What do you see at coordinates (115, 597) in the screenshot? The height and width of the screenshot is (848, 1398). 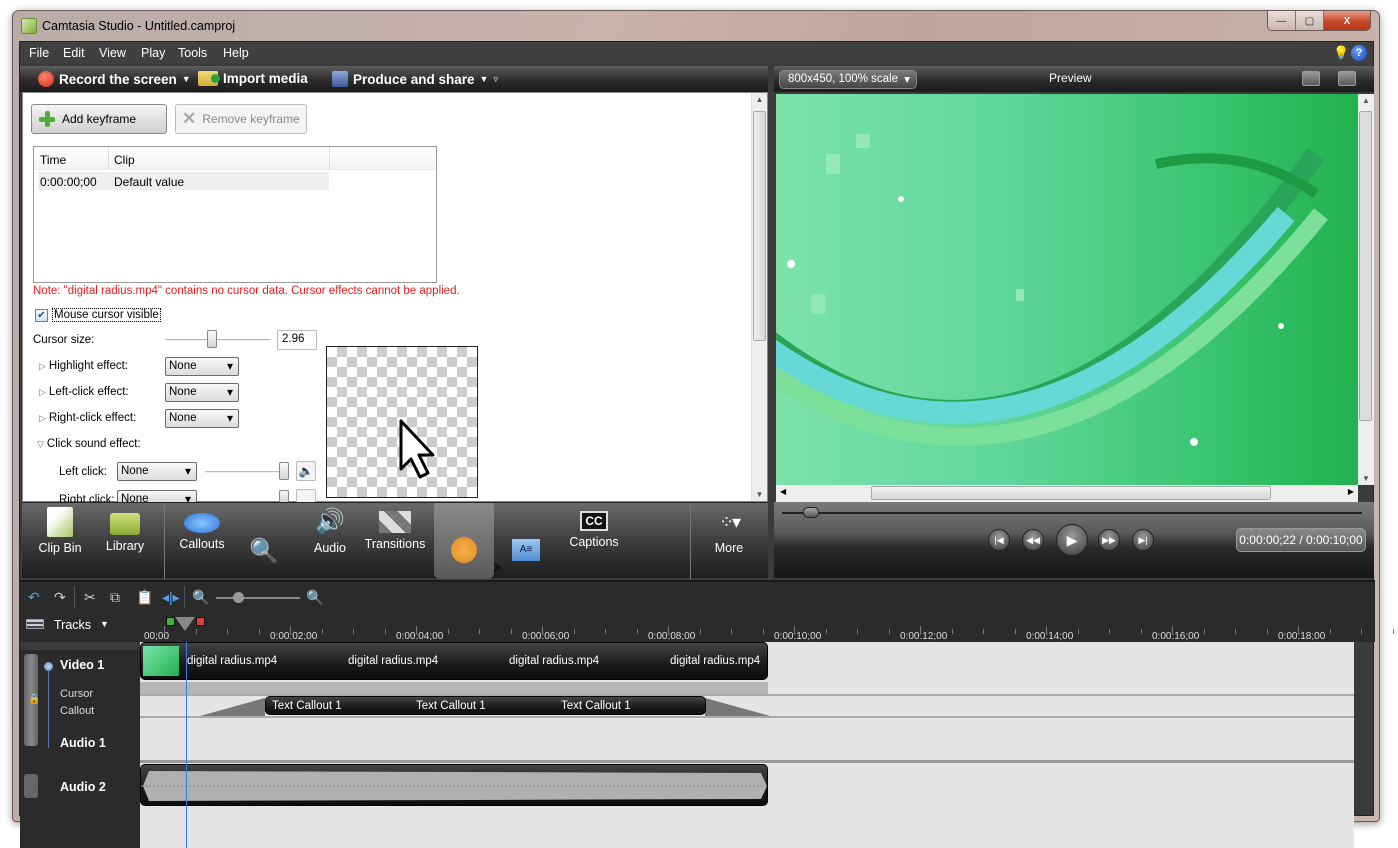 I see `copy-icon: ⧉` at bounding box center [115, 597].